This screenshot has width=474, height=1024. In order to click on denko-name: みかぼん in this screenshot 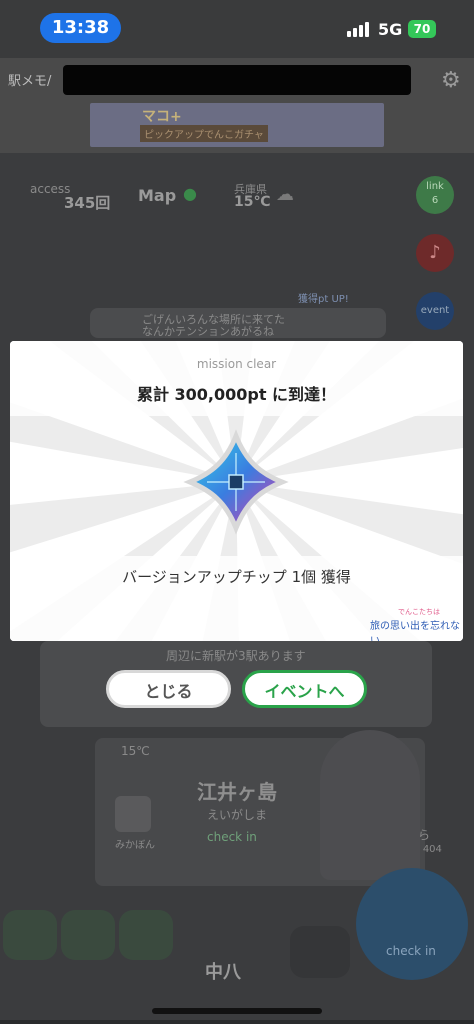, I will do `click(135, 845)`.